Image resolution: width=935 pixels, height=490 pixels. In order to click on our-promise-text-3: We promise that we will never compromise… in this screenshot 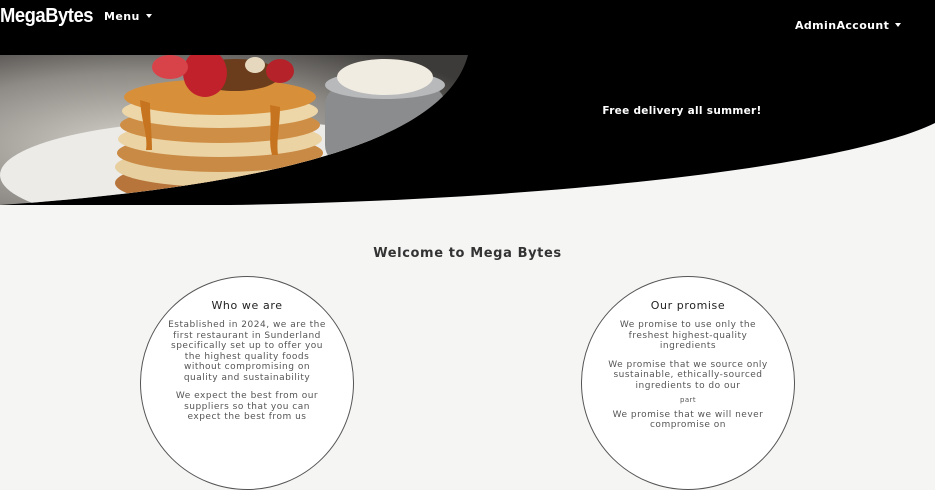, I will do `click(688, 420)`.